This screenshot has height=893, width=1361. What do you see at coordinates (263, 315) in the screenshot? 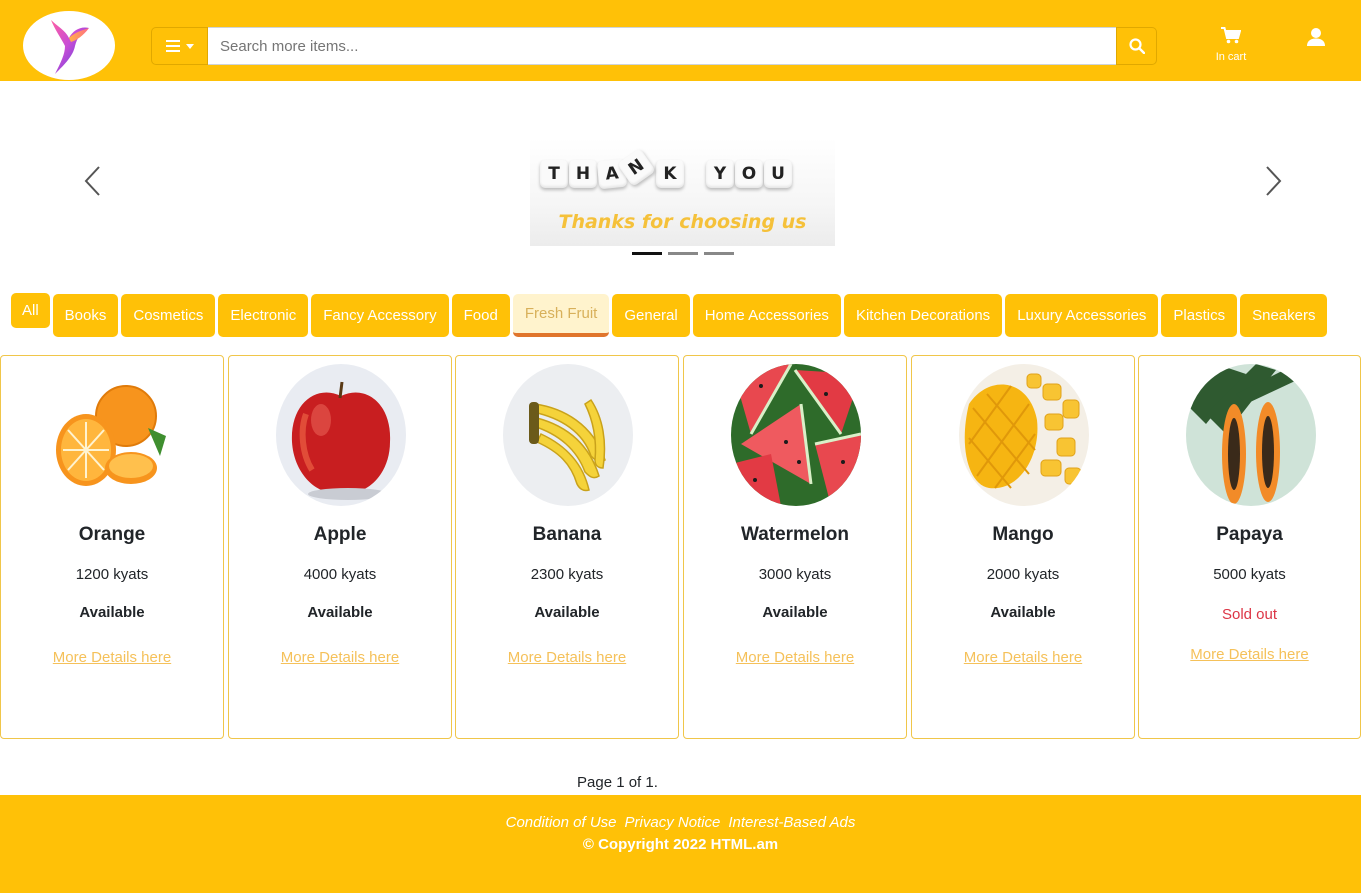
I see `category-tab-electronic: Electronic` at bounding box center [263, 315].